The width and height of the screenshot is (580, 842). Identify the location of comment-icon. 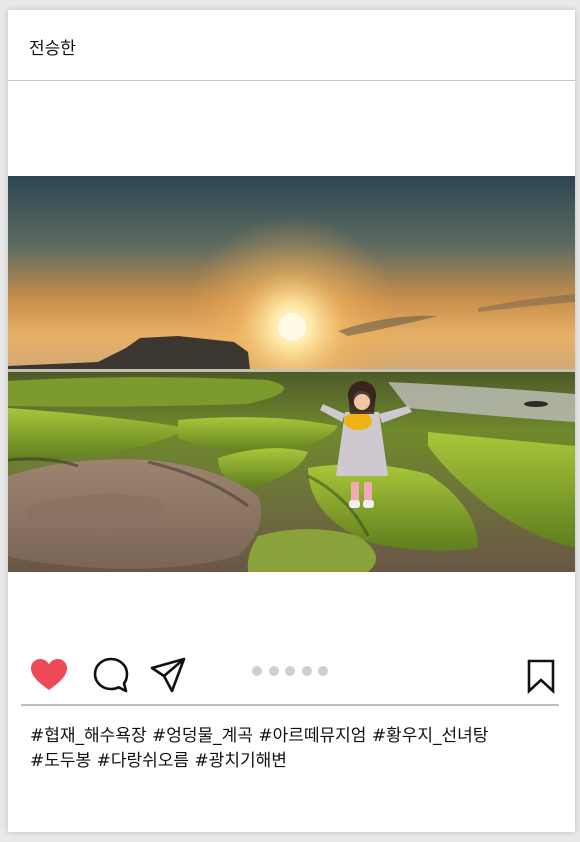
(111, 675).